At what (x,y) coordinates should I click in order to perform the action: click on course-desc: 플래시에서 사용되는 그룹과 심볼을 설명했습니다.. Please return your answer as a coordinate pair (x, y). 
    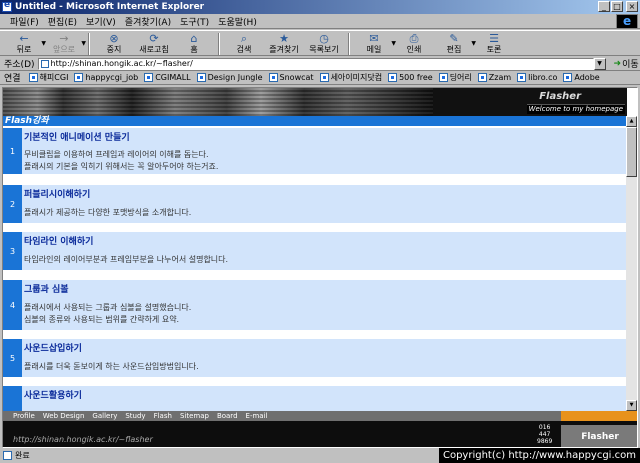
    Looking at the image, I should click on (108, 307).